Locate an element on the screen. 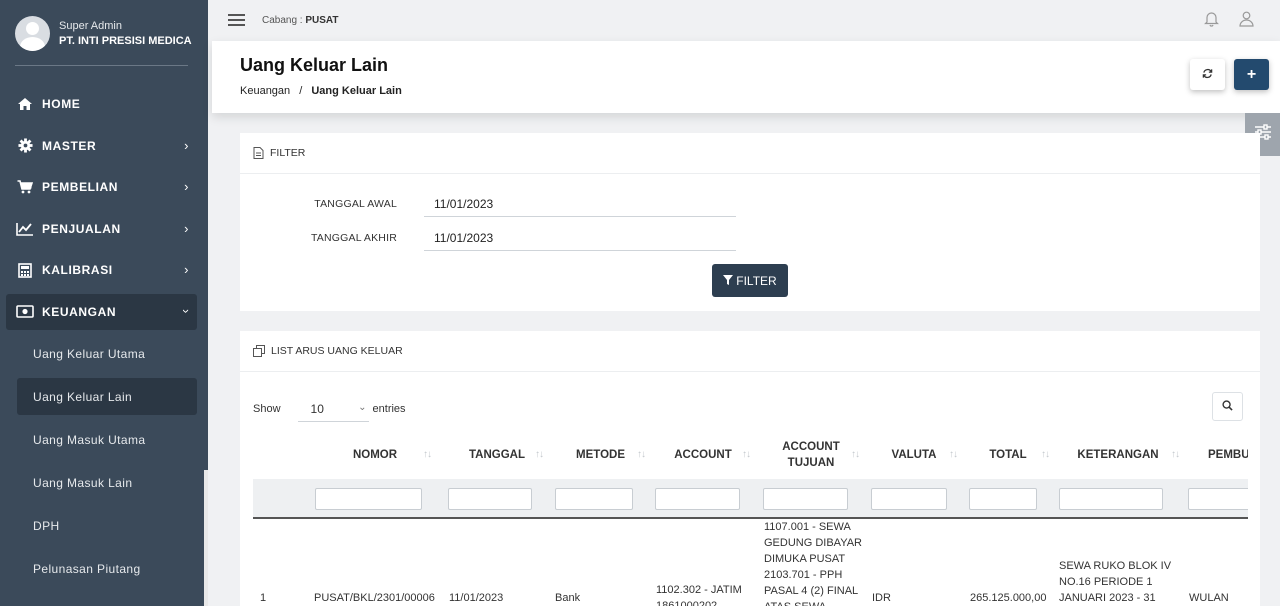 The height and width of the screenshot is (606, 1280). column-header-account: ACCOUNT ↑↓ is located at coordinates (703, 455).